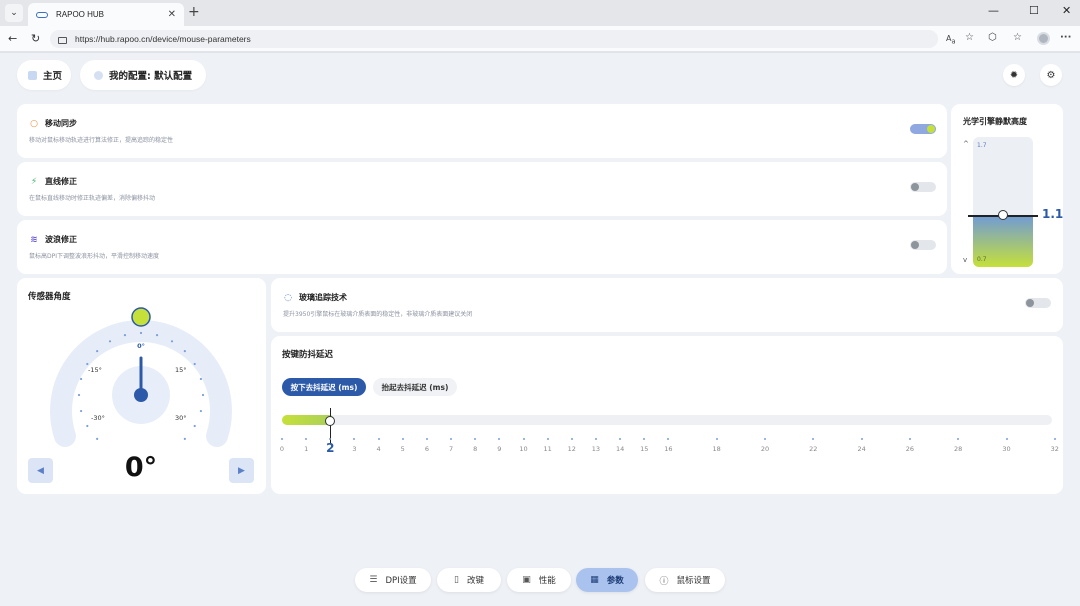 This screenshot has height=606, width=1080. What do you see at coordinates (14, 13) in the screenshot?
I see `tab-list-button: ⌄` at bounding box center [14, 13].